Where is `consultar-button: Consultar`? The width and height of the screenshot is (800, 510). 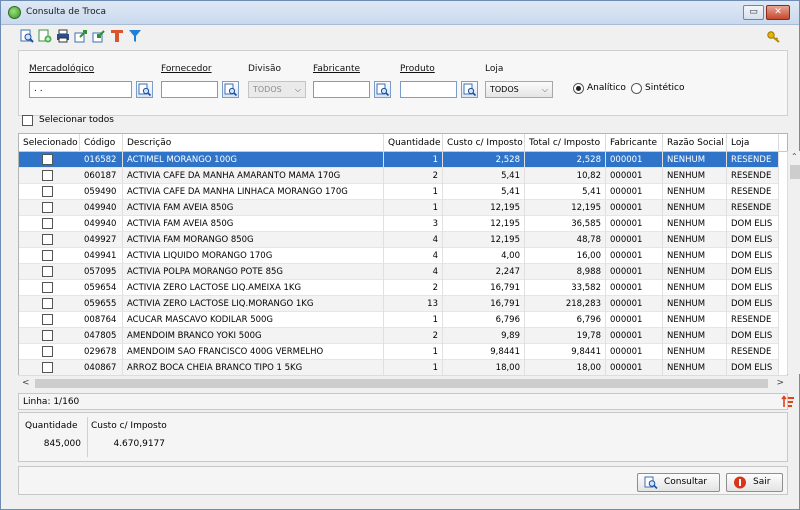 consultar-button: Consultar is located at coordinates (678, 482).